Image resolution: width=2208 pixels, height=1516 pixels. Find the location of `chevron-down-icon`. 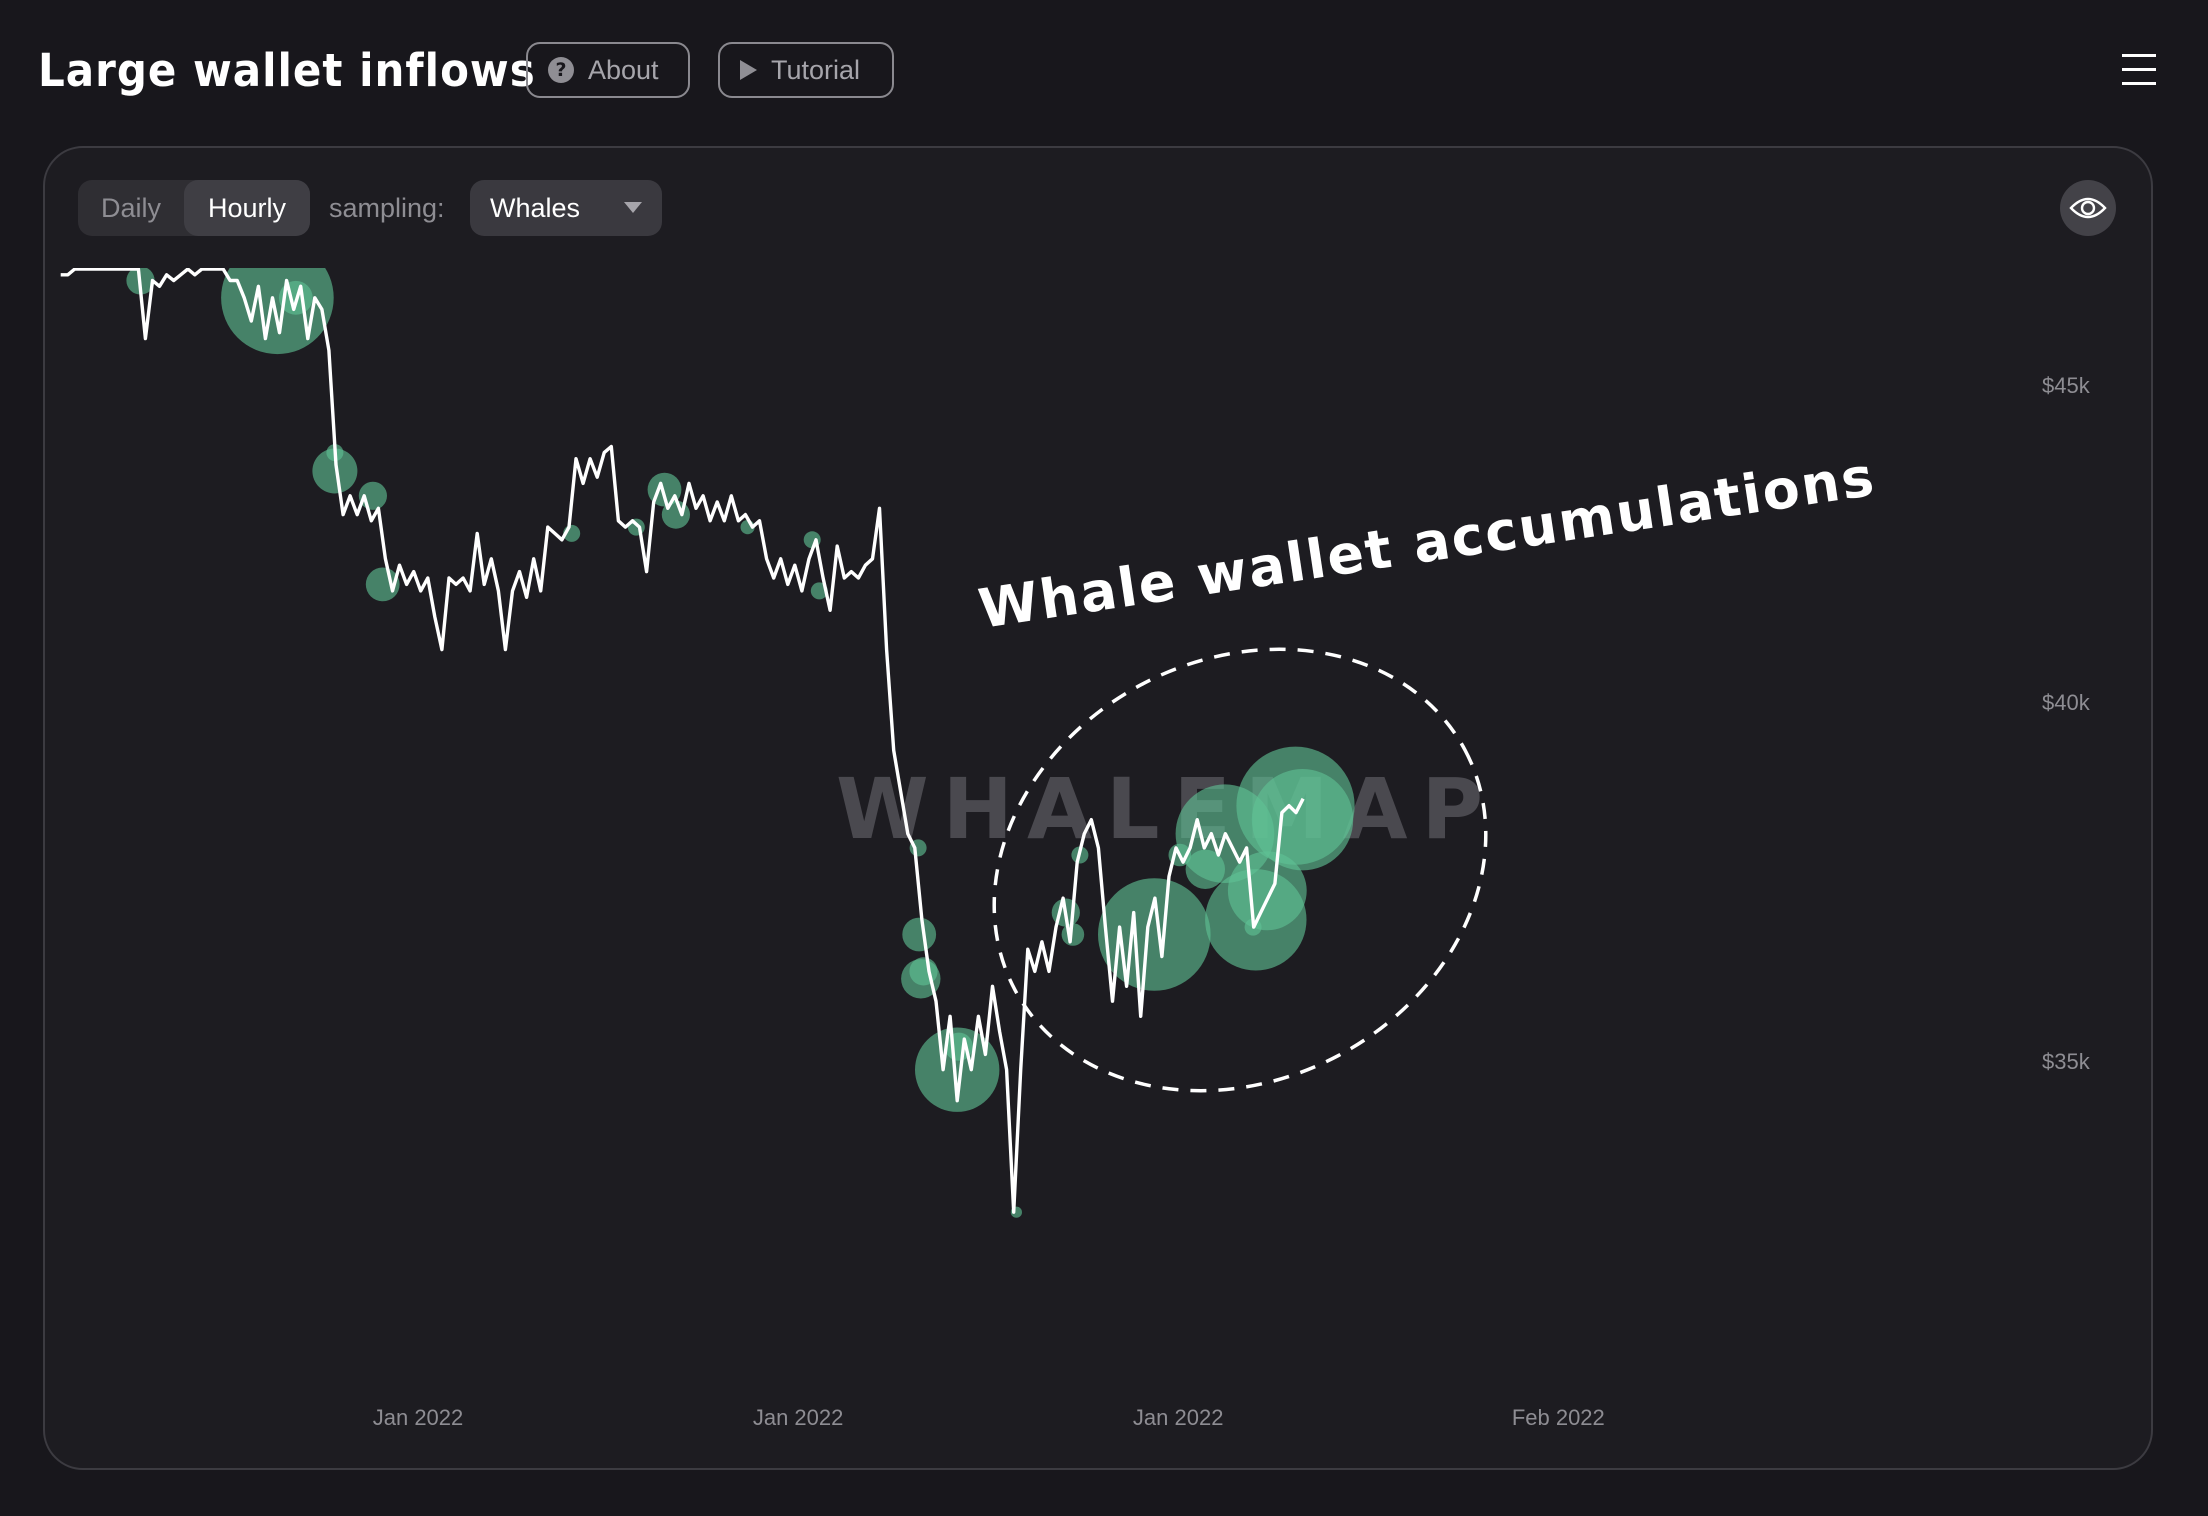

chevron-down-icon is located at coordinates (633, 207).